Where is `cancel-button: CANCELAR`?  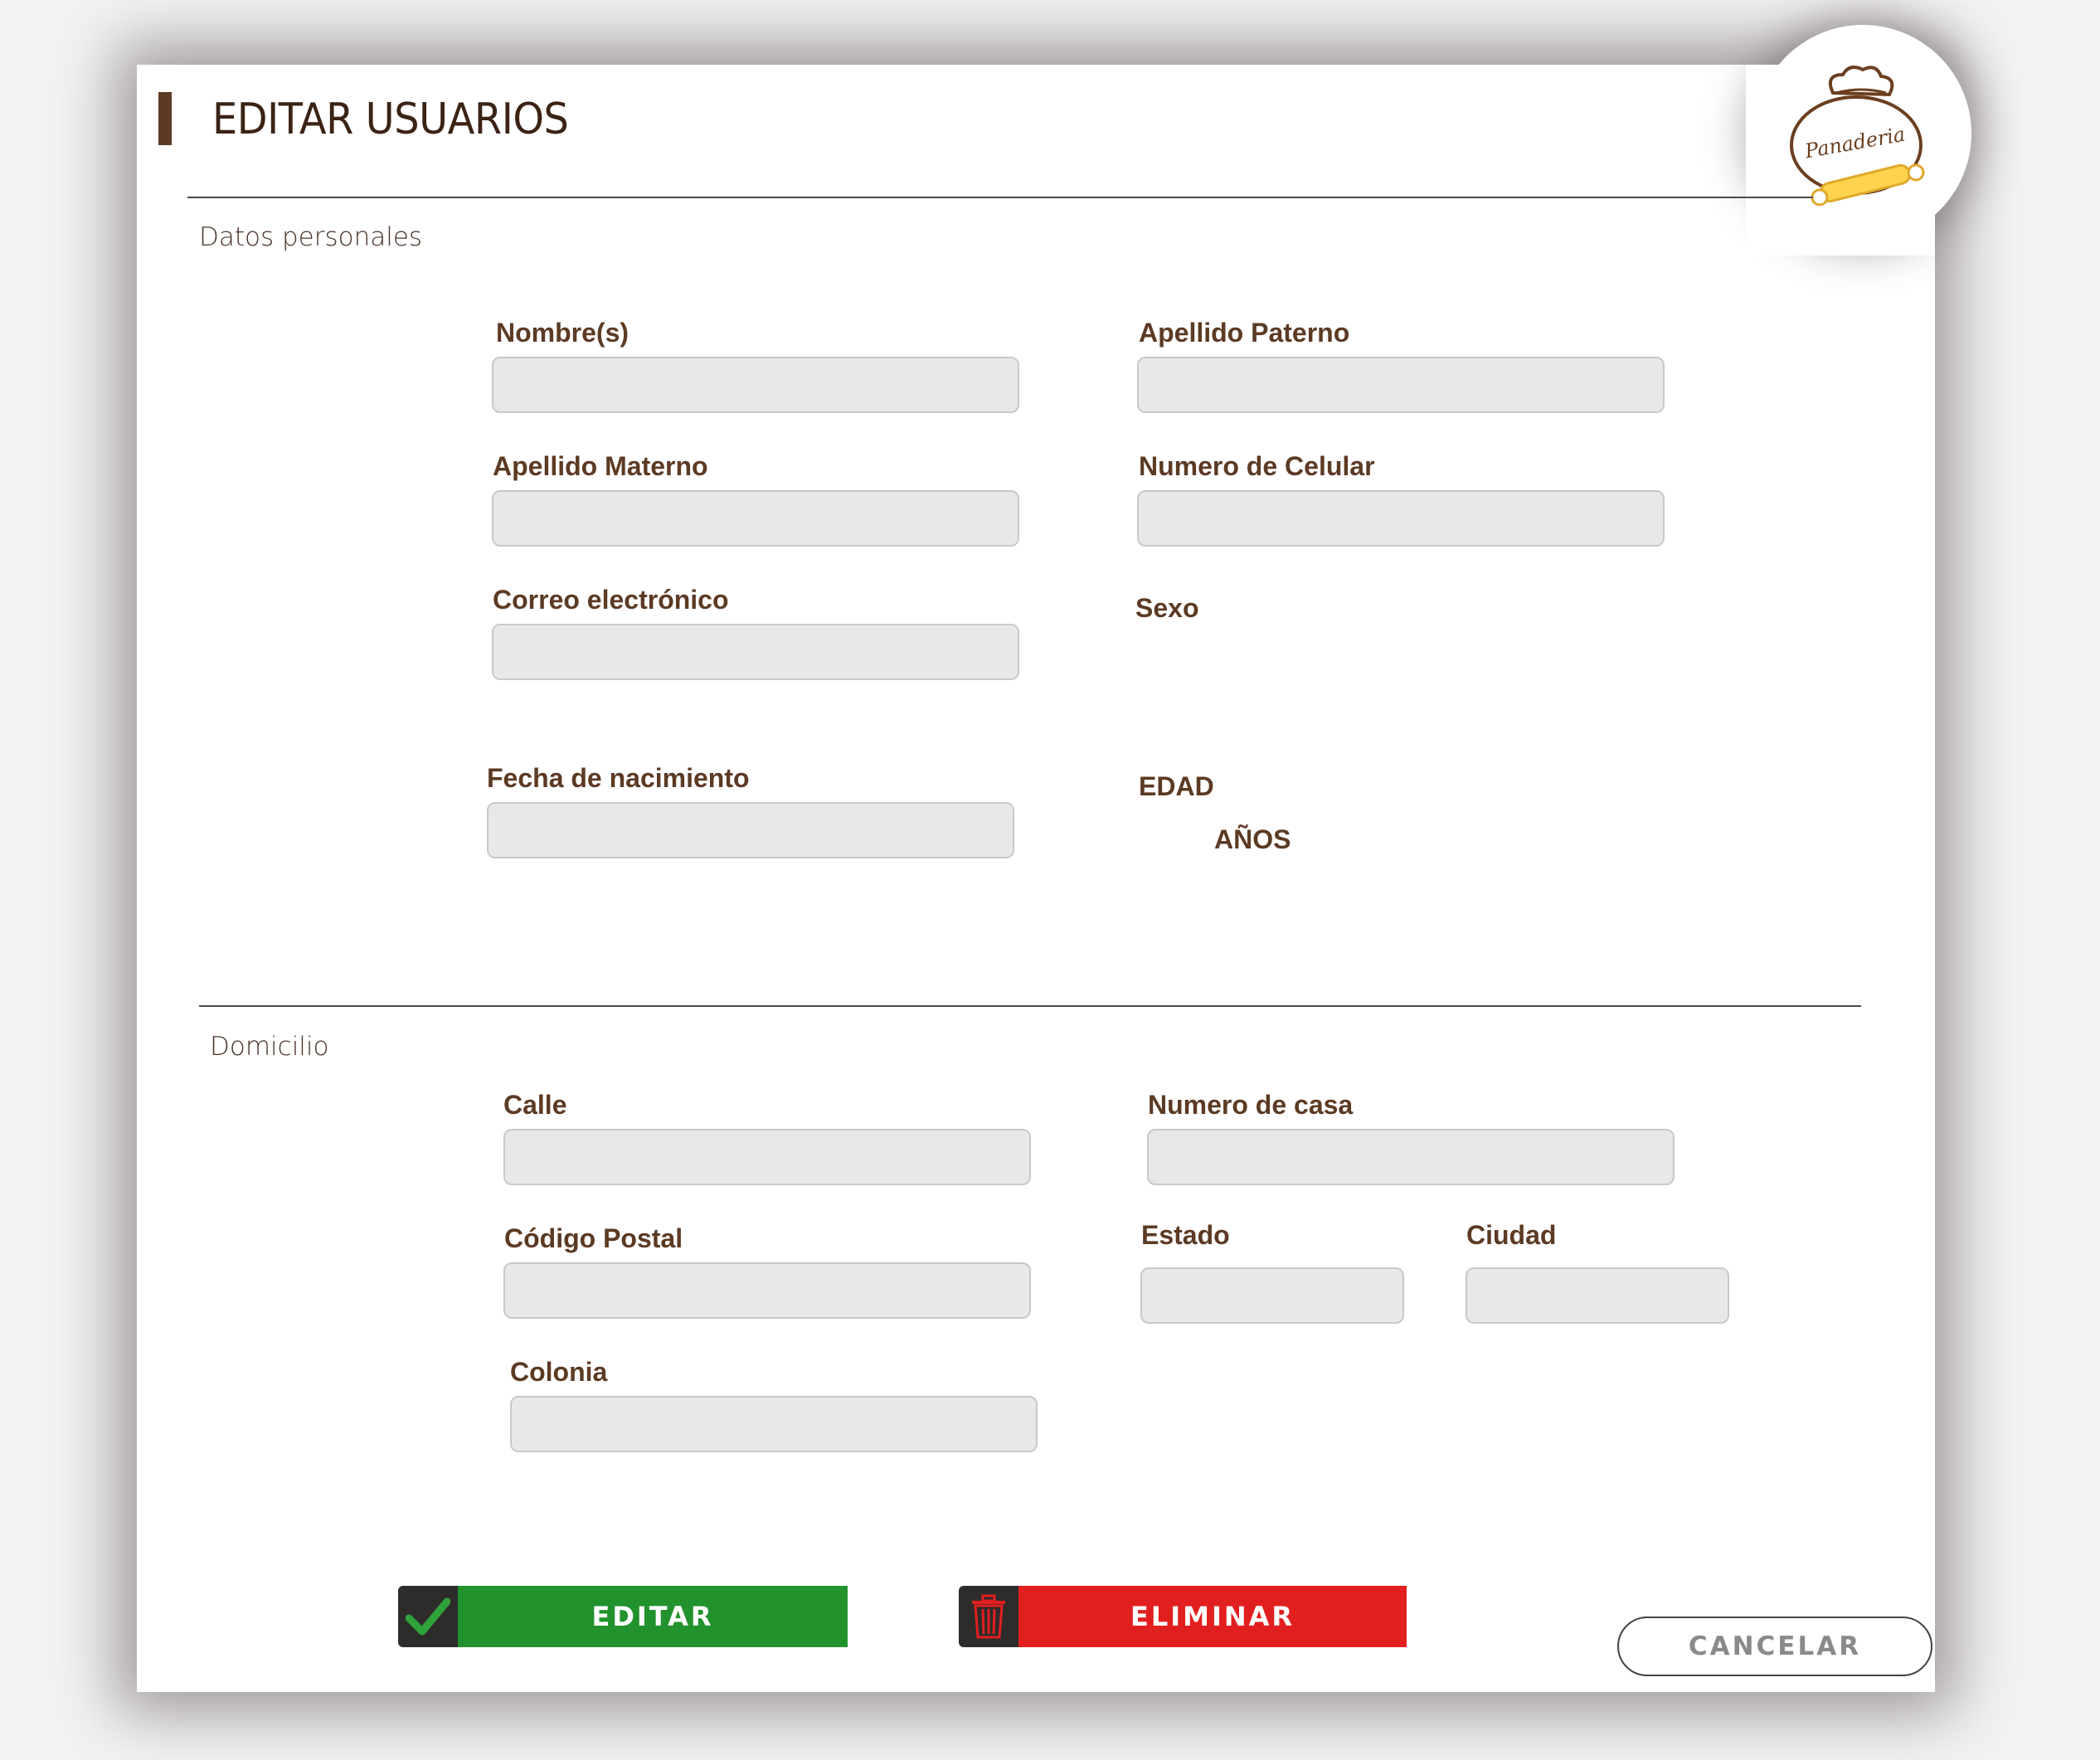
cancel-button: CANCELAR is located at coordinates (1774, 1646).